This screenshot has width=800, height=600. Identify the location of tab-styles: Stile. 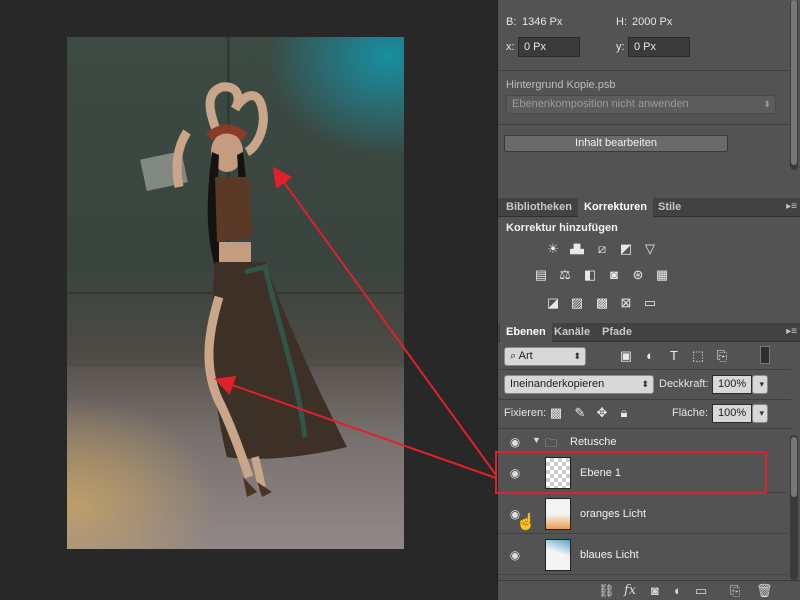
(669, 207).